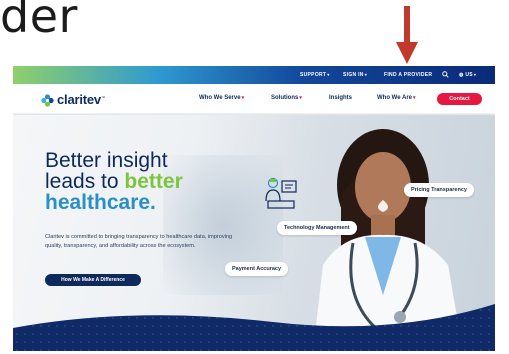 The width and height of the screenshot is (509, 354). What do you see at coordinates (39, 21) in the screenshot?
I see `slide-title: der` at bounding box center [39, 21].